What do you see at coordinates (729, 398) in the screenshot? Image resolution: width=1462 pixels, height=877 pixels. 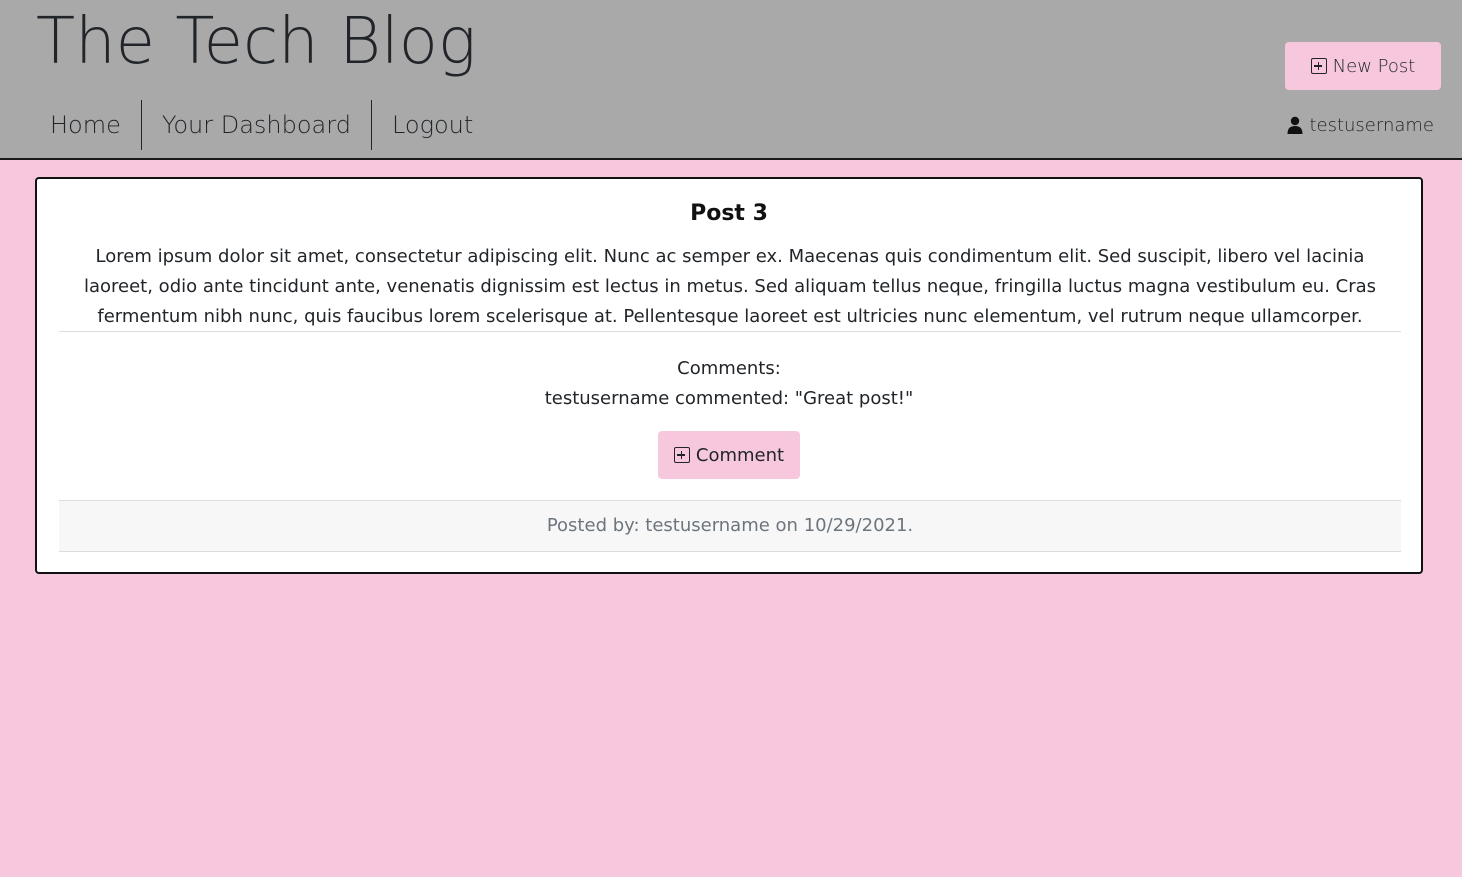 I see `comment-item: testusername commented: "Great post!"` at bounding box center [729, 398].